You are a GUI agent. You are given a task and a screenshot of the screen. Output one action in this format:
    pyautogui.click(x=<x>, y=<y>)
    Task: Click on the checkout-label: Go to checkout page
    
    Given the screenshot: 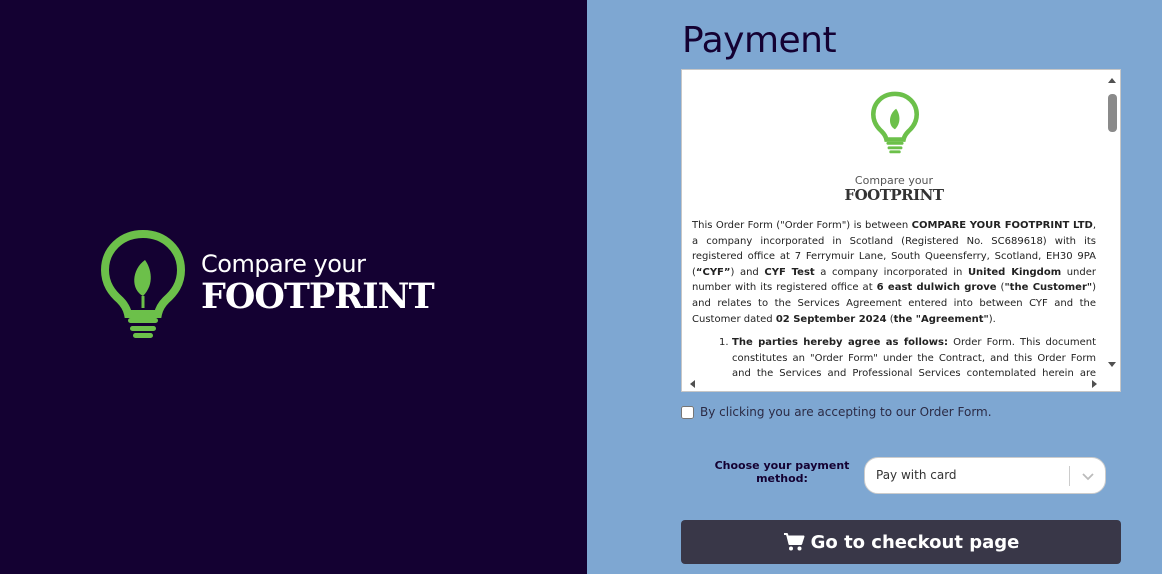 What is the action you would take?
    pyautogui.click(x=915, y=542)
    